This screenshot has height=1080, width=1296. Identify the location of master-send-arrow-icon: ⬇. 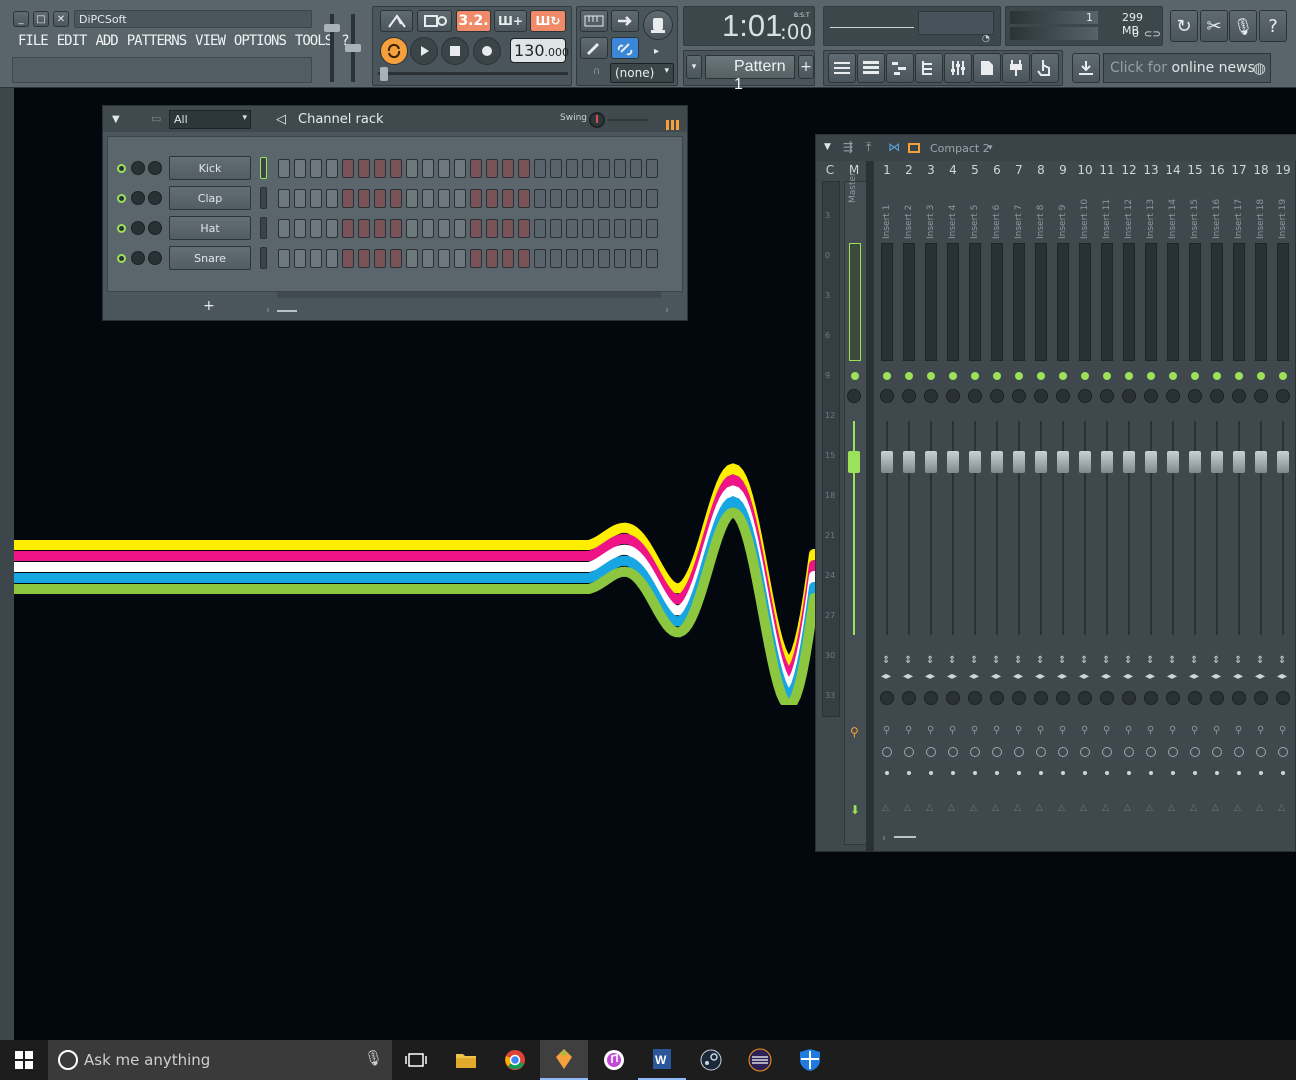
(855, 810).